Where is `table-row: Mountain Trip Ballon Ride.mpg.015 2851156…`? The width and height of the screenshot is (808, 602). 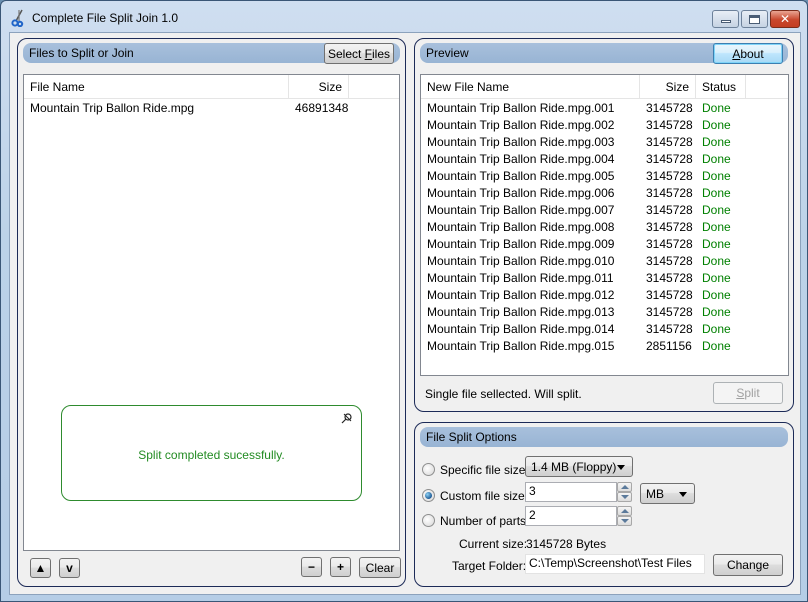 table-row: Mountain Trip Ballon Ride.mpg.015 2851156… is located at coordinates (604, 346).